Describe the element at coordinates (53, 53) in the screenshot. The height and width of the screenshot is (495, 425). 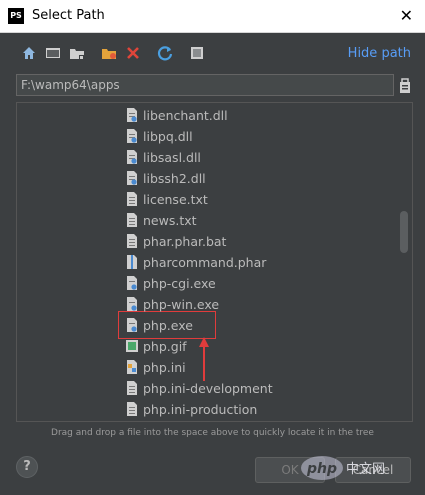
I see `desktop-icon` at that location.